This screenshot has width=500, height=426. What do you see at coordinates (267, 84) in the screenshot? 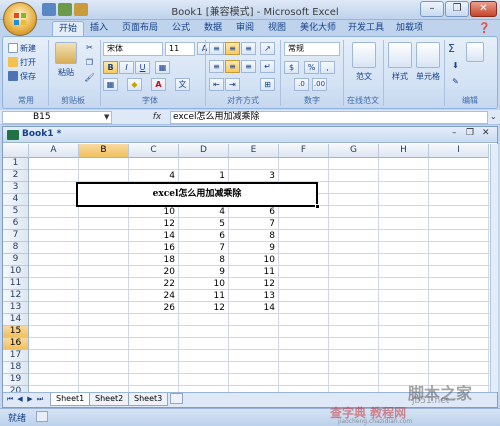
I see `merge-center-icon: ⊞` at bounding box center [267, 84].